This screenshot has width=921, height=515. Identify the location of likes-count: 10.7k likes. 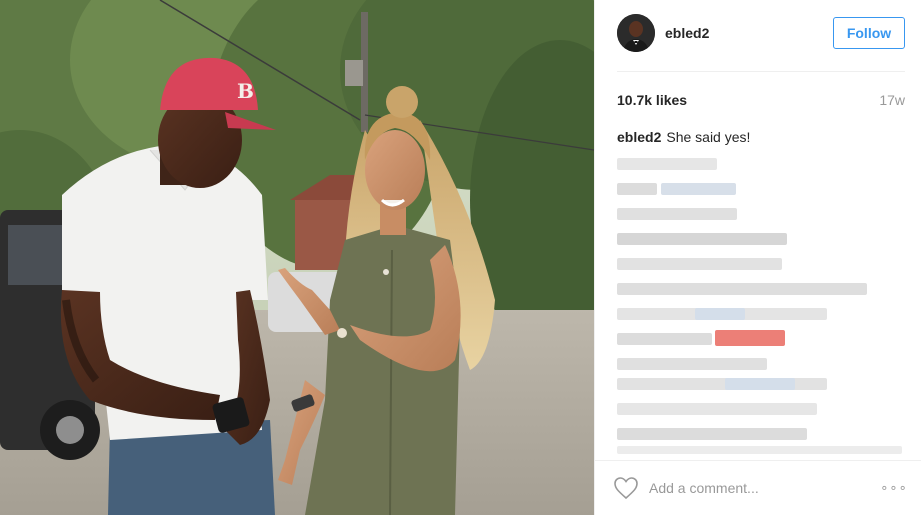
(652, 100).